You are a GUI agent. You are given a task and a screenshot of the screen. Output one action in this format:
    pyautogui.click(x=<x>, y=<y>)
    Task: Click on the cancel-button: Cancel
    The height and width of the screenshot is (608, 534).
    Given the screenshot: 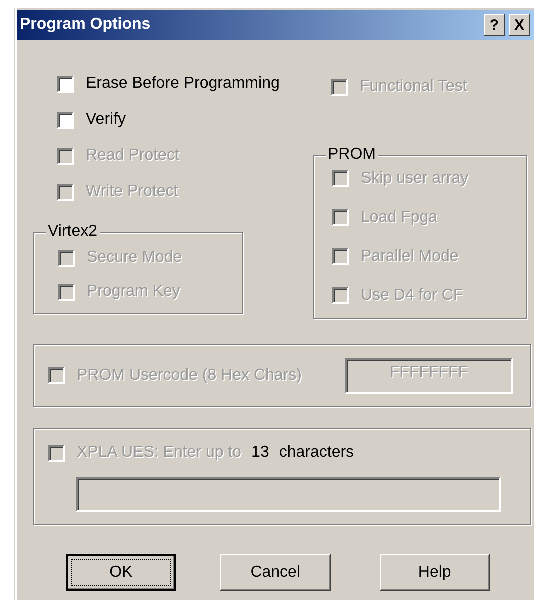 What is the action you would take?
    pyautogui.click(x=275, y=572)
    